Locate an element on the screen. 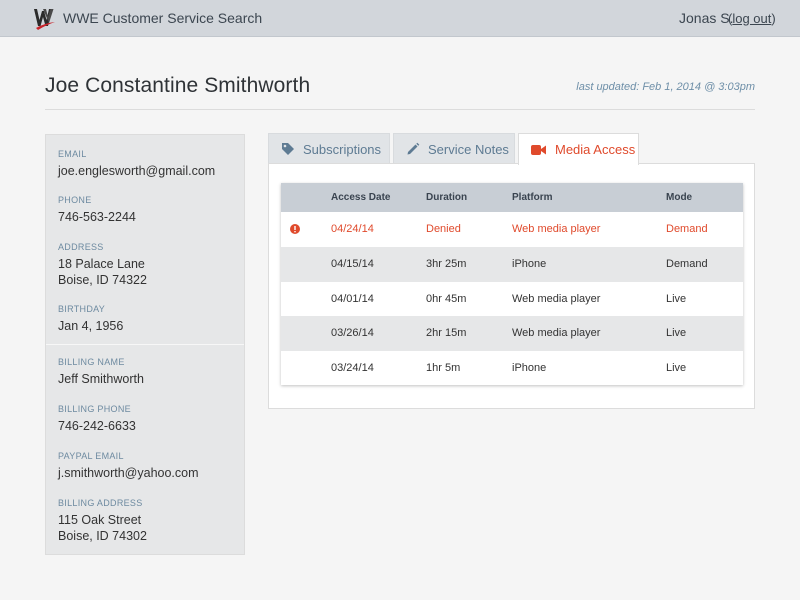  user-name: Jonas S. is located at coordinates (706, 18).